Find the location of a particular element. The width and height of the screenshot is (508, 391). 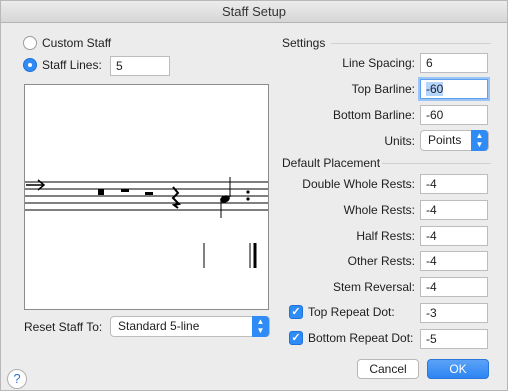

line-spacing-input: 6 is located at coordinates (454, 63).